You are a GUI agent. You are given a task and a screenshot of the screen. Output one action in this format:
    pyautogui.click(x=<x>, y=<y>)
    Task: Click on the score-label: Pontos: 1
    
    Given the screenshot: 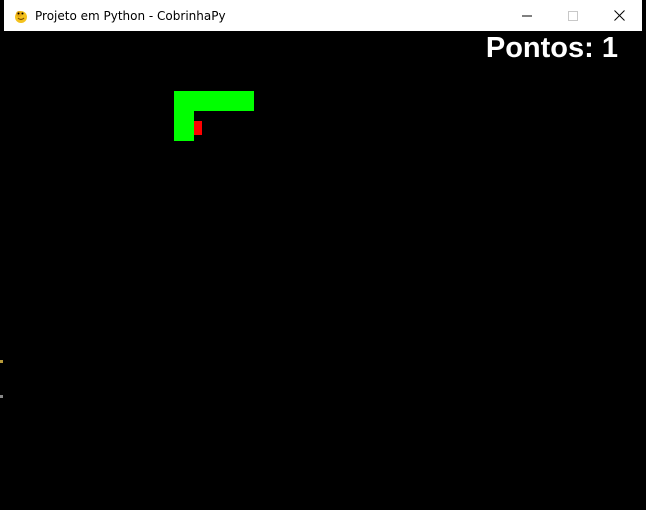 What is the action you would take?
    pyautogui.click(x=551, y=48)
    